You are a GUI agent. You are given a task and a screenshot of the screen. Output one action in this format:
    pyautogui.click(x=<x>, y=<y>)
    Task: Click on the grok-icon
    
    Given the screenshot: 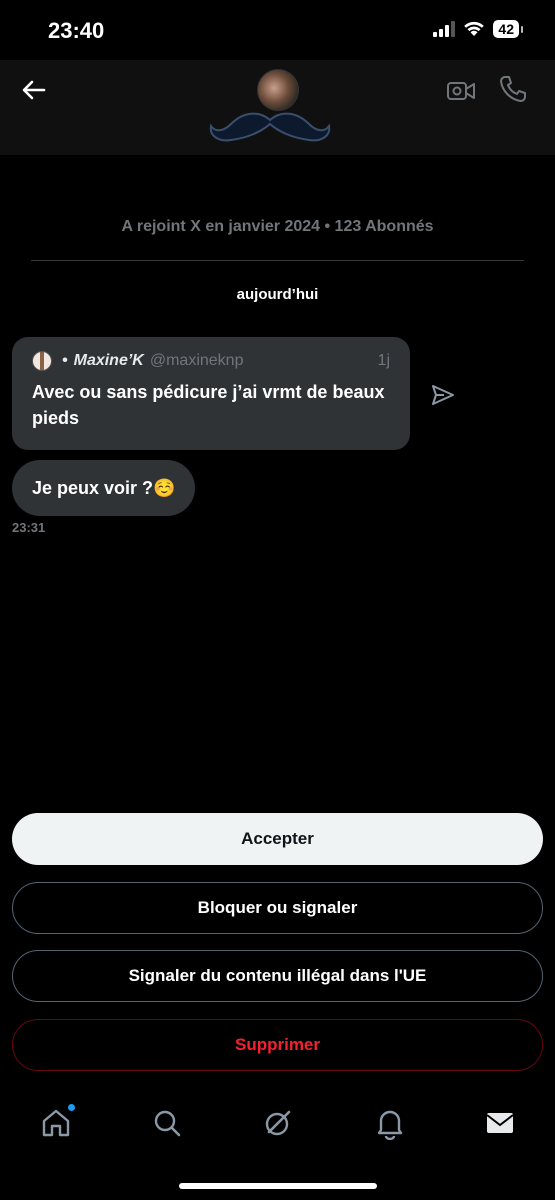 What is the action you would take?
    pyautogui.click(x=278, y=1123)
    